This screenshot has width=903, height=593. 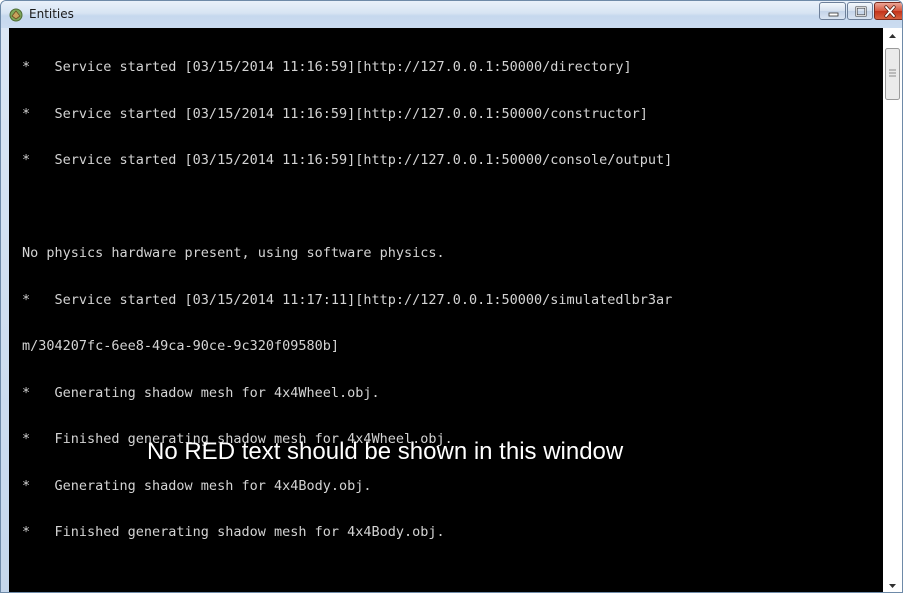 I want to click on scroll-up-button, so click(x=892, y=36).